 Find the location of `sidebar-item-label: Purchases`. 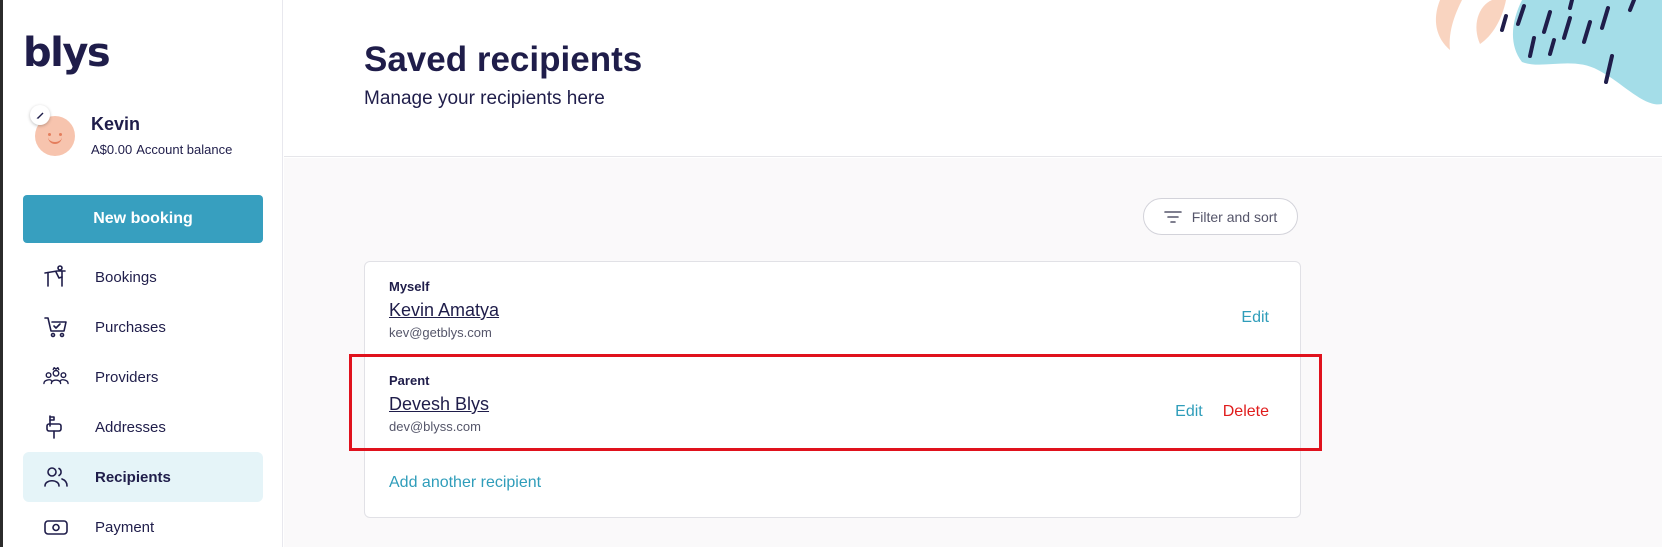

sidebar-item-label: Purchases is located at coordinates (130, 327).